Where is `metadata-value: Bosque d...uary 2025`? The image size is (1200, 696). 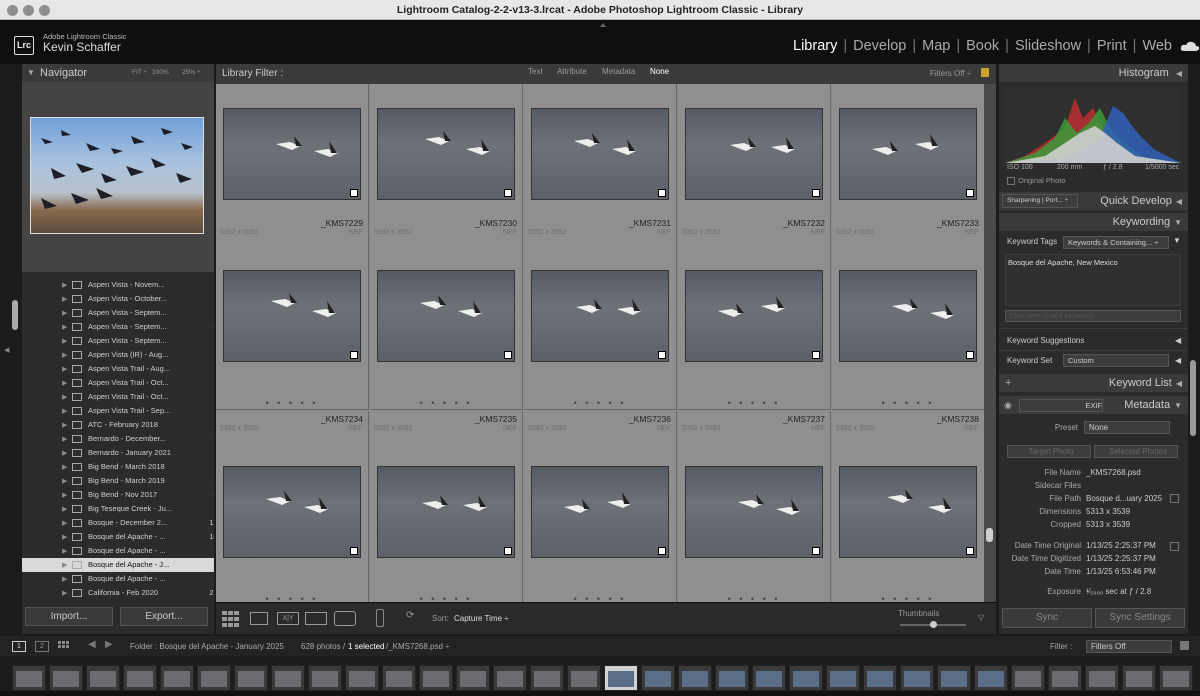 metadata-value: Bosque d...uary 2025 is located at coordinates (1124, 498).